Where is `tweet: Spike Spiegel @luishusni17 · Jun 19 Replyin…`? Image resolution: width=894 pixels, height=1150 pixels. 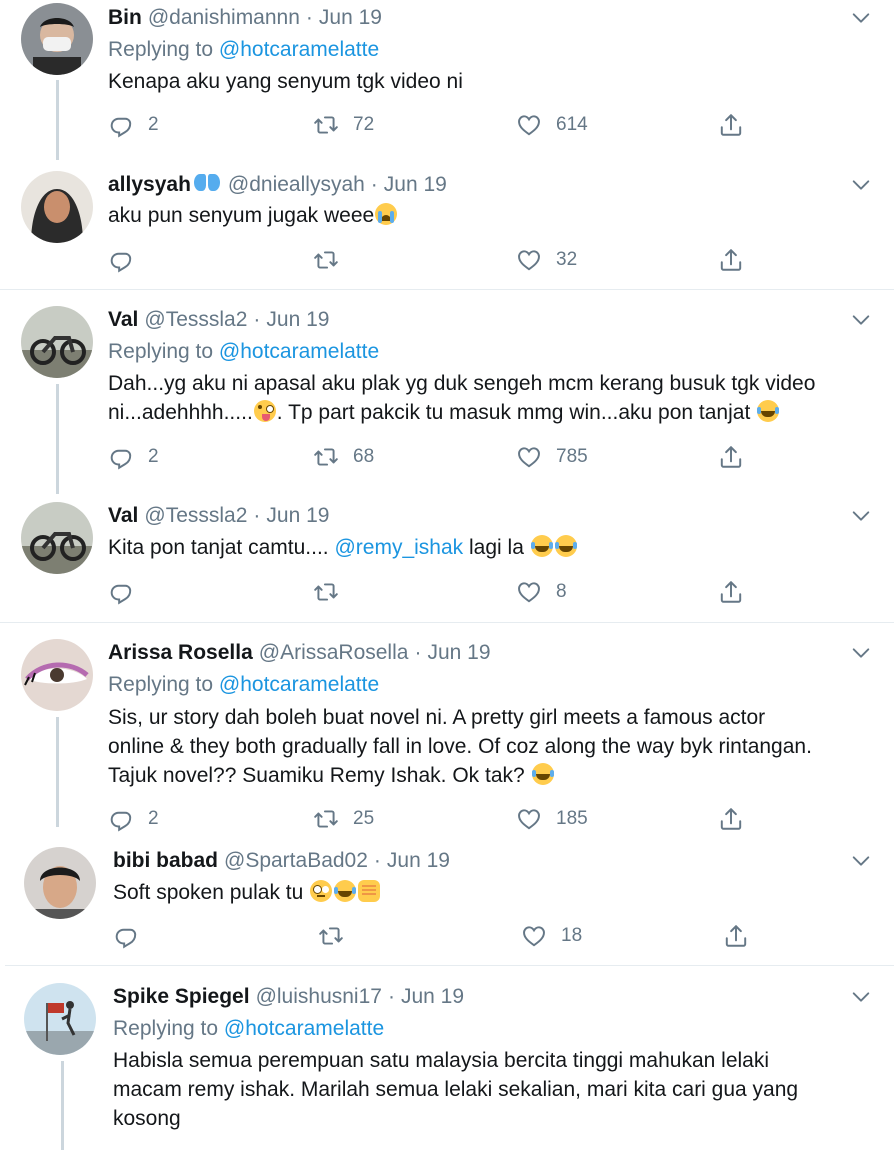 tweet: Spike Spiegel @luishusni17 · Jun 19 Replyin… is located at coordinates (449, 1065).